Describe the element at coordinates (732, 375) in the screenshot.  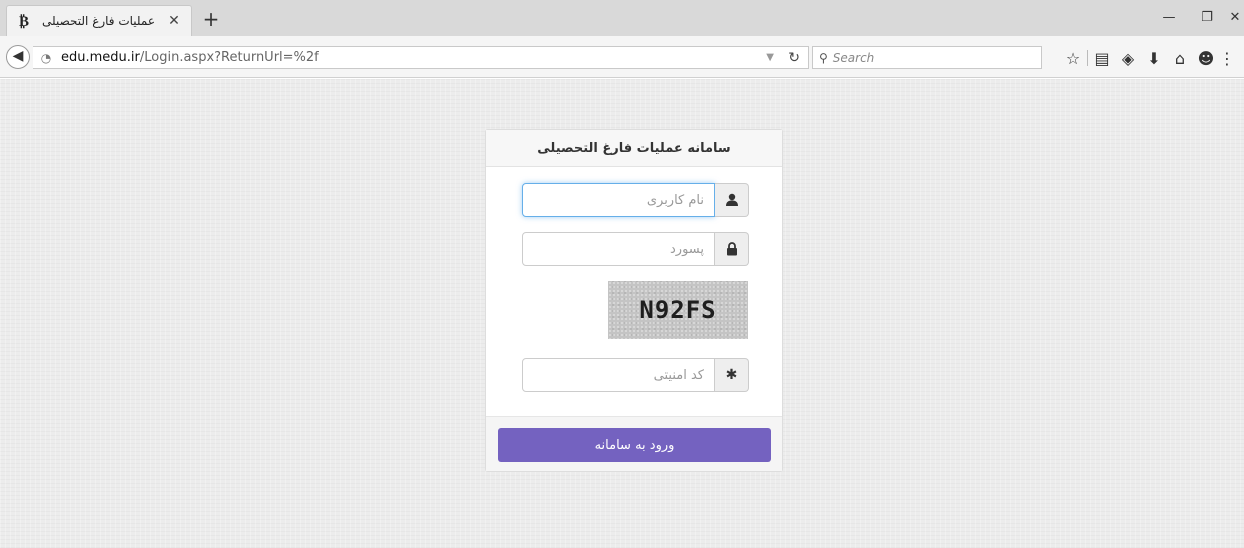
I see `asterisk-icon: ✱` at that location.